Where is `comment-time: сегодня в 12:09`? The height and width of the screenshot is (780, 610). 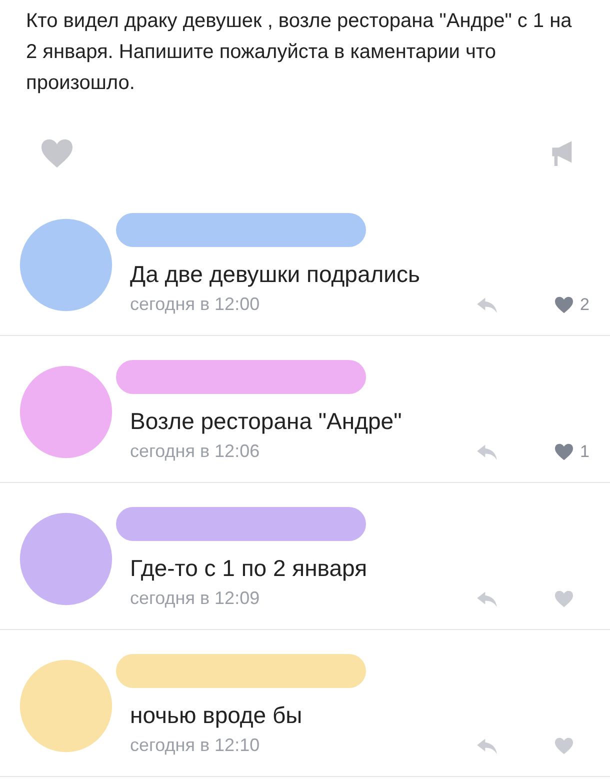
comment-time: сегодня в 12:09 is located at coordinates (195, 598).